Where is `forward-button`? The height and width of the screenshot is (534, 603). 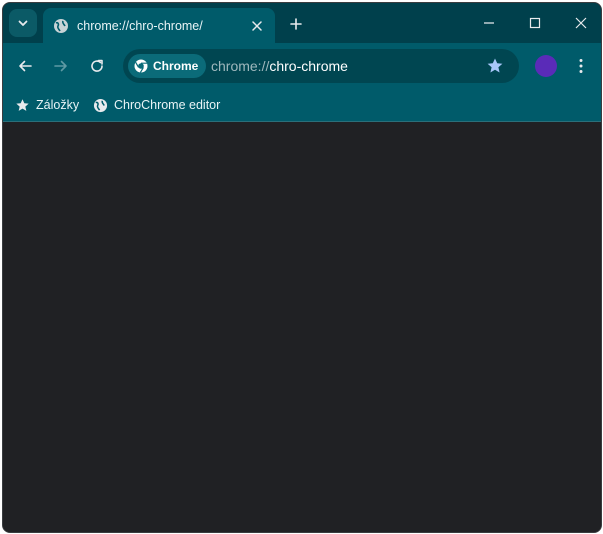 forward-button is located at coordinates (61, 66).